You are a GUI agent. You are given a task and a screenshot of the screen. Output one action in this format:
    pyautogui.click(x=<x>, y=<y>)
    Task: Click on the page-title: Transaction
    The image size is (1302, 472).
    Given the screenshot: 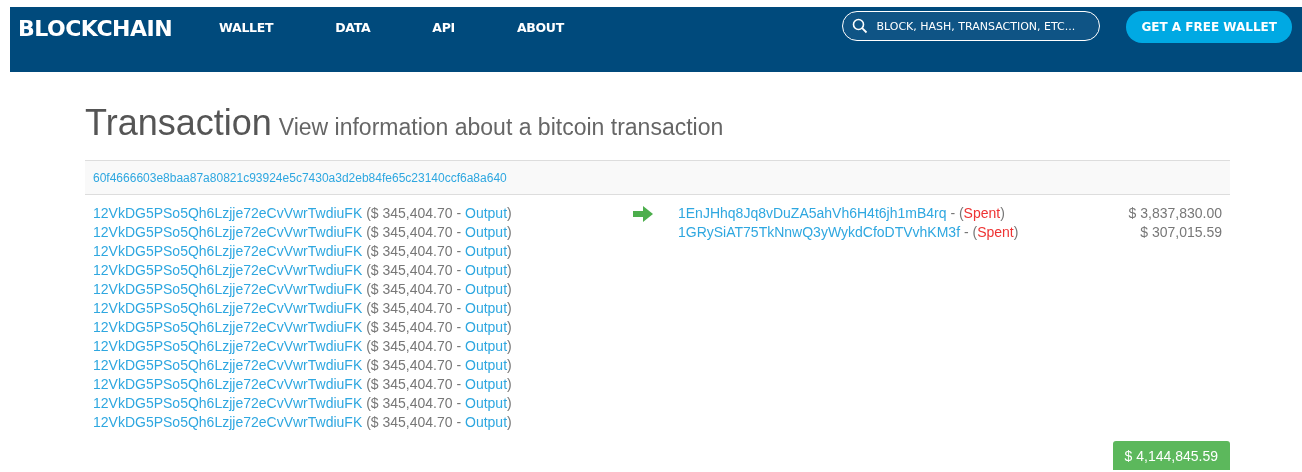 What is the action you would take?
    pyautogui.click(x=178, y=123)
    